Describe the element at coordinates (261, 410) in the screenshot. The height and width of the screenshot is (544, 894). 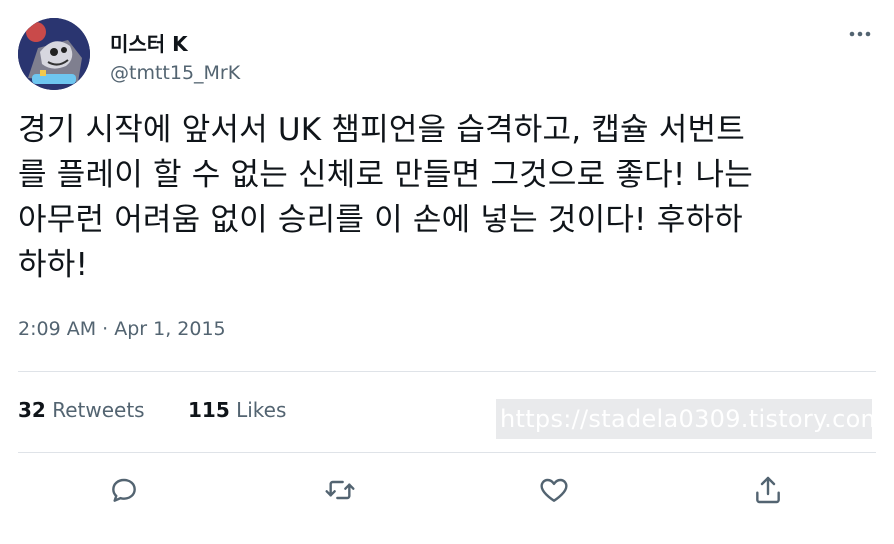
I see `likes-label: Likes` at that location.